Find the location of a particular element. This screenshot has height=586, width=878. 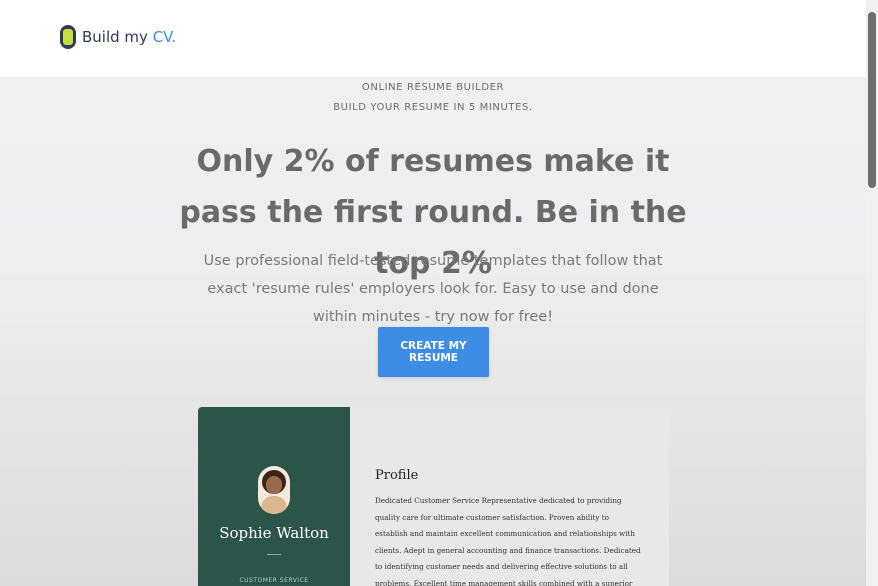

resume-person-role: CUSTOMER SERVICE is located at coordinates (274, 580).